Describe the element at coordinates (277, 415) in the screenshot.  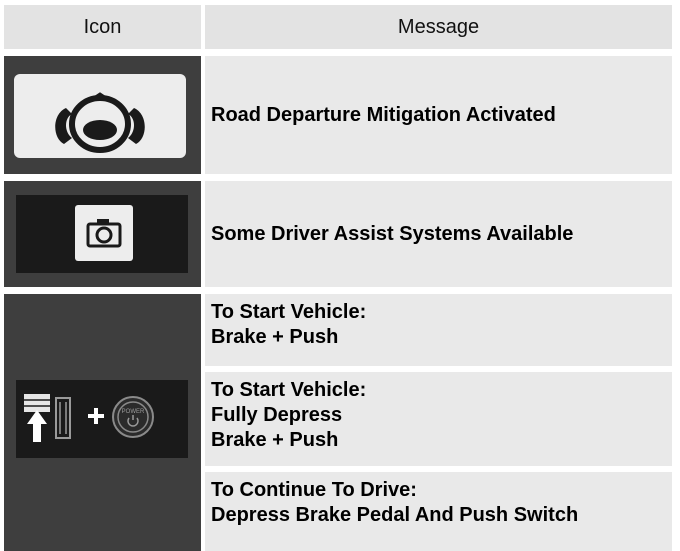
I see `message-line: Fully Depress` at that location.